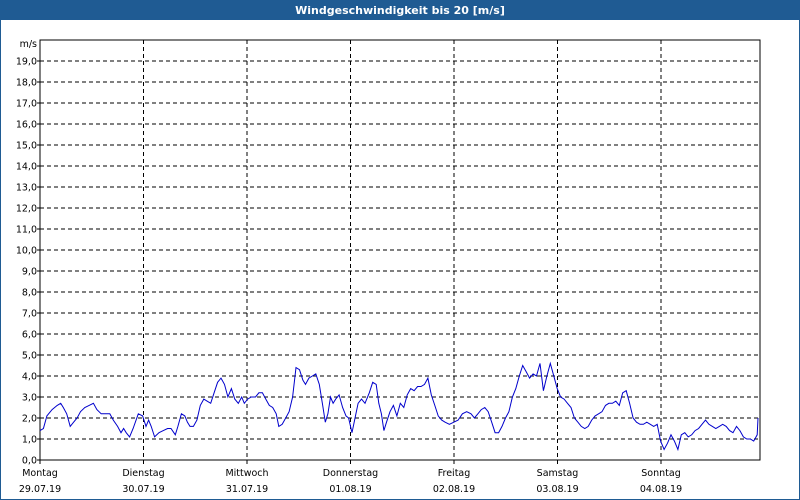 Image resolution: width=800 pixels, height=500 pixels. I want to click on y-tick-label: 13,0, so click(26, 188).